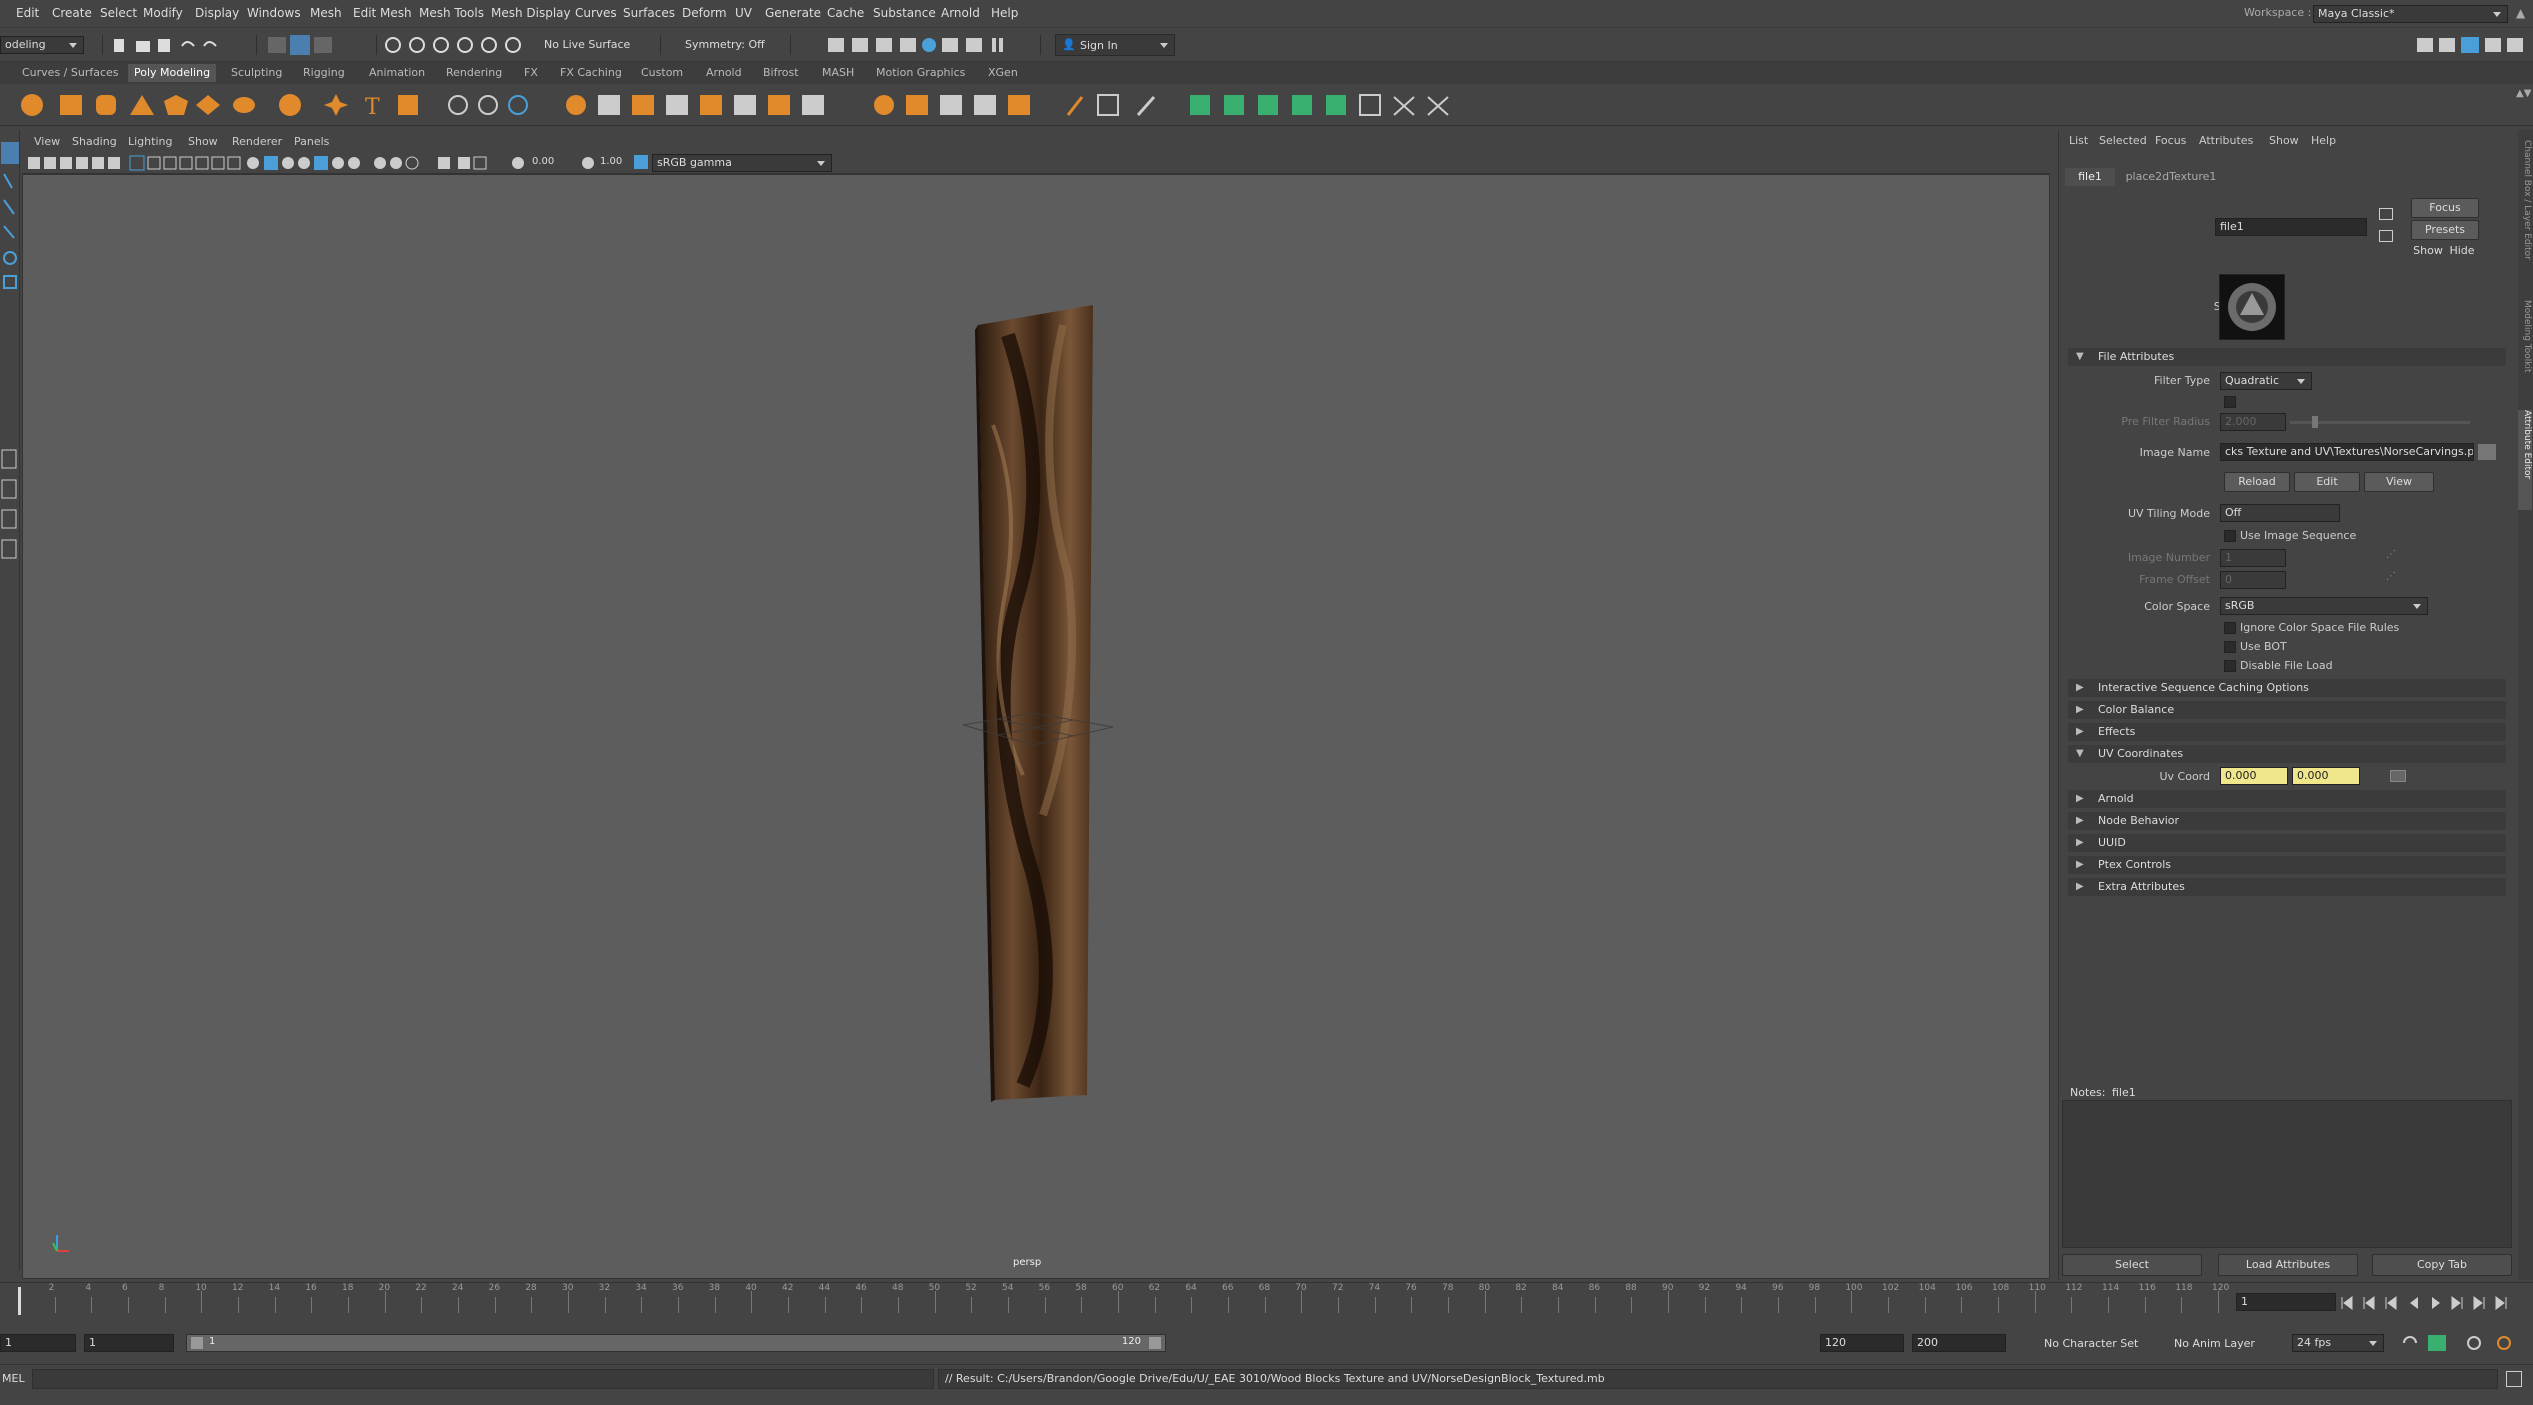 The image size is (2533, 1405). What do you see at coordinates (2226, 140) in the screenshot?
I see `ae-menu-attributes: Attributes` at bounding box center [2226, 140].